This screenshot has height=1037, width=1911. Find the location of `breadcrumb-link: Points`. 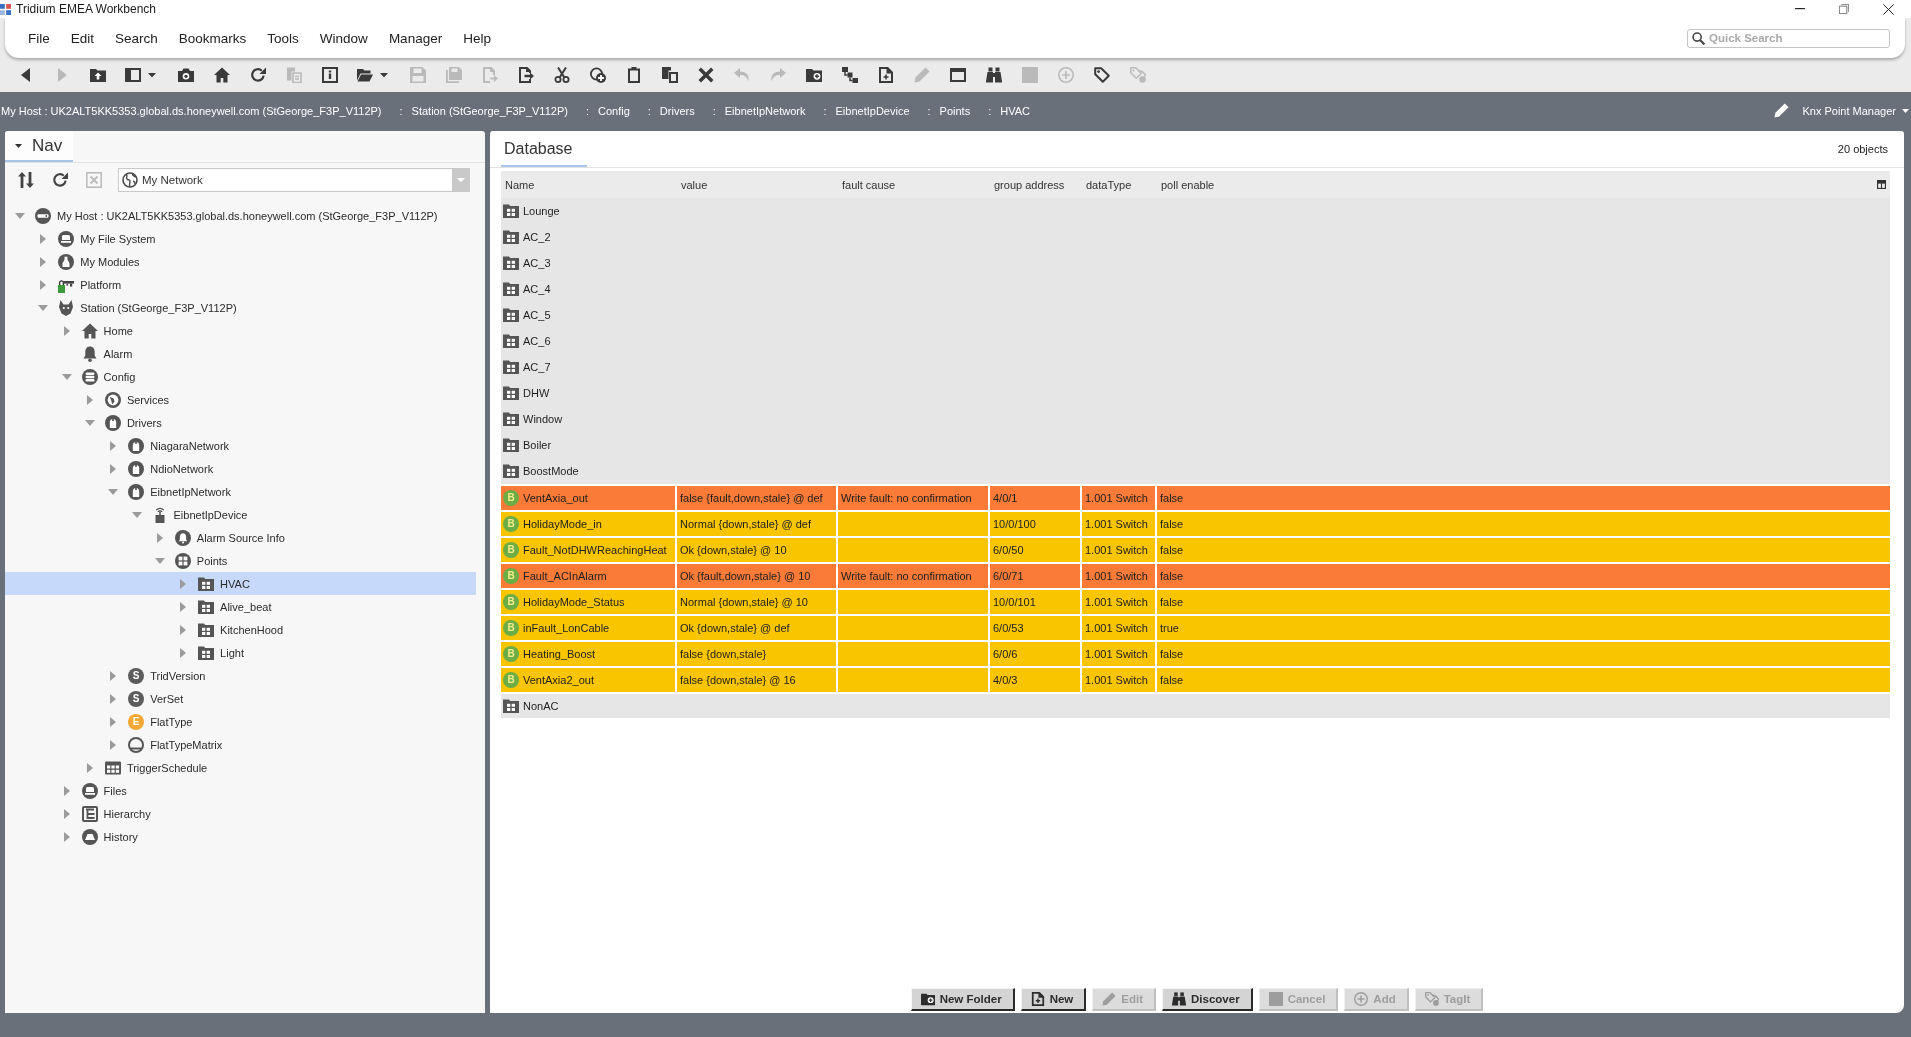

breadcrumb-link: Points is located at coordinates (955, 110).